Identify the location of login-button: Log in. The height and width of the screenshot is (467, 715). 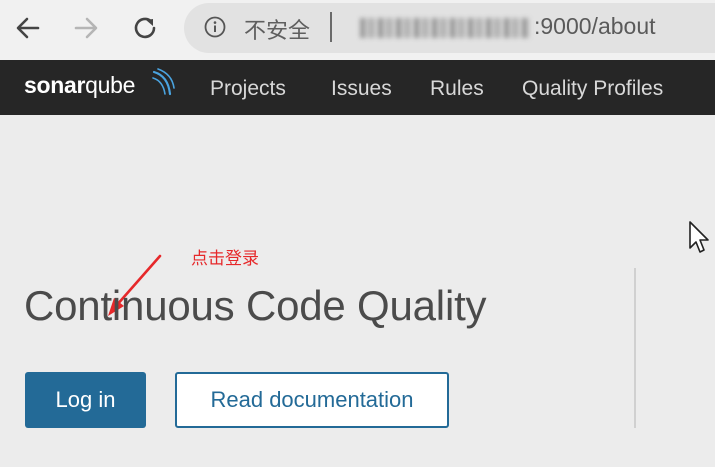
(85, 400).